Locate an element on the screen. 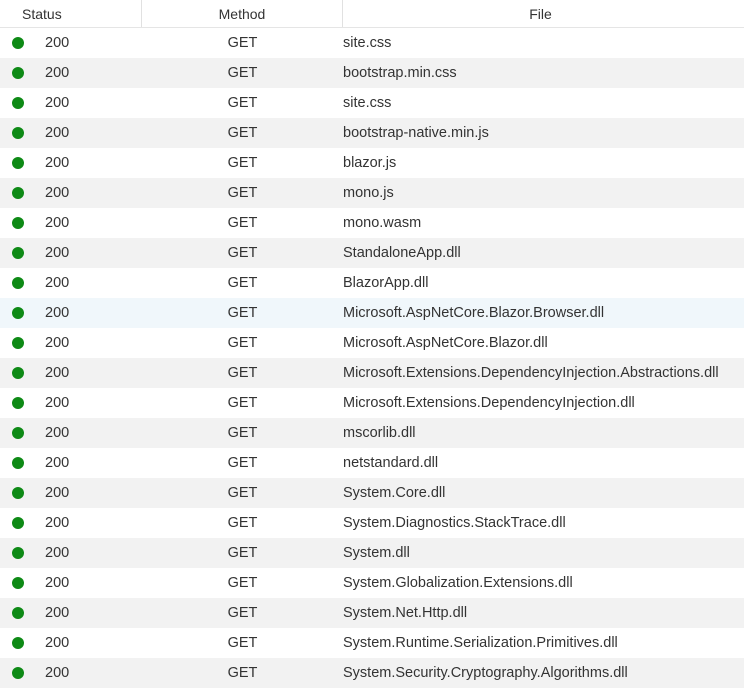 This screenshot has height=697, width=744. table-row: 200 GET System.Net.Http.dll is located at coordinates (372, 613).